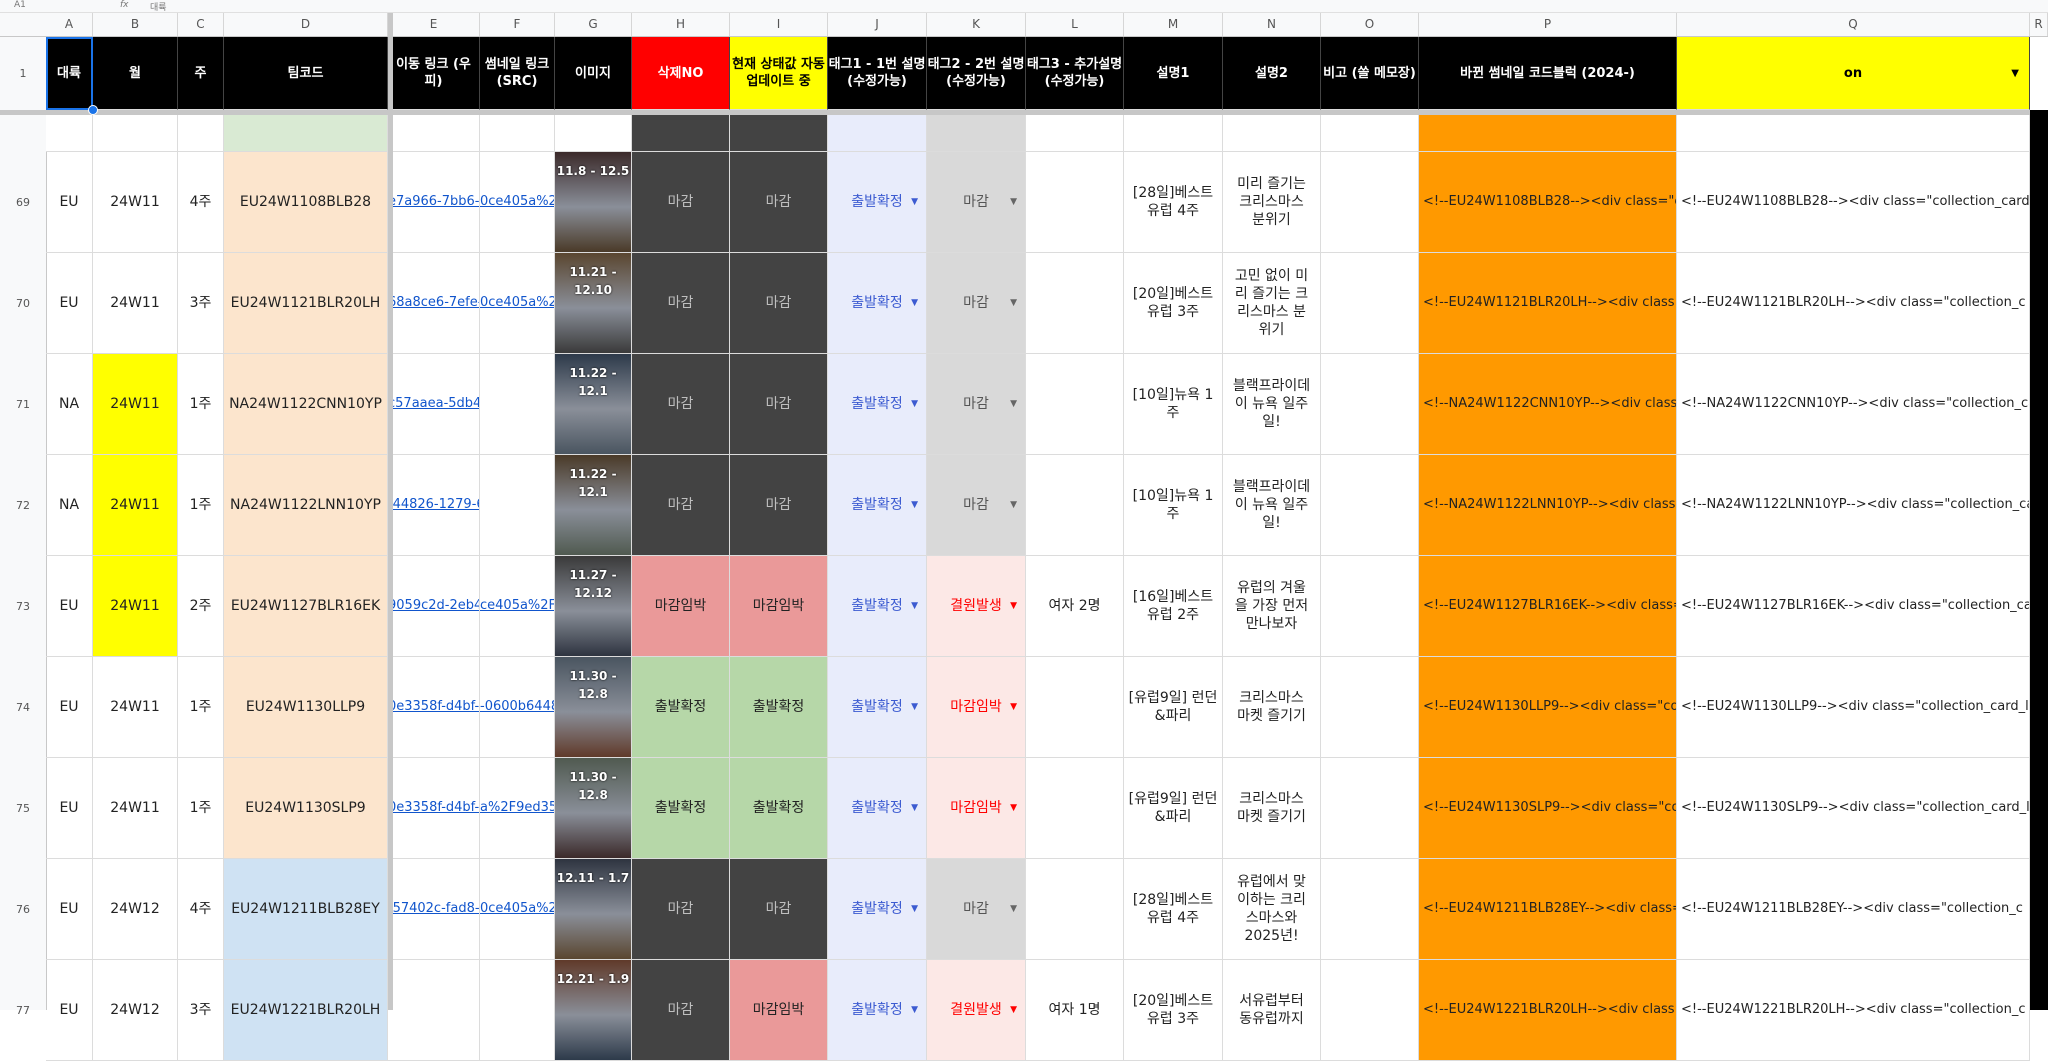 The height and width of the screenshot is (1061, 2048). I want to click on thumbnail-image: 12.21 - 1.9, so click(593, 1010).